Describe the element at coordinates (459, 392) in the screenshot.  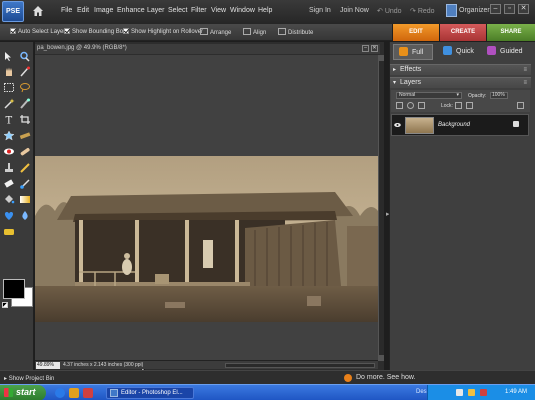
I see `network-icon` at that location.